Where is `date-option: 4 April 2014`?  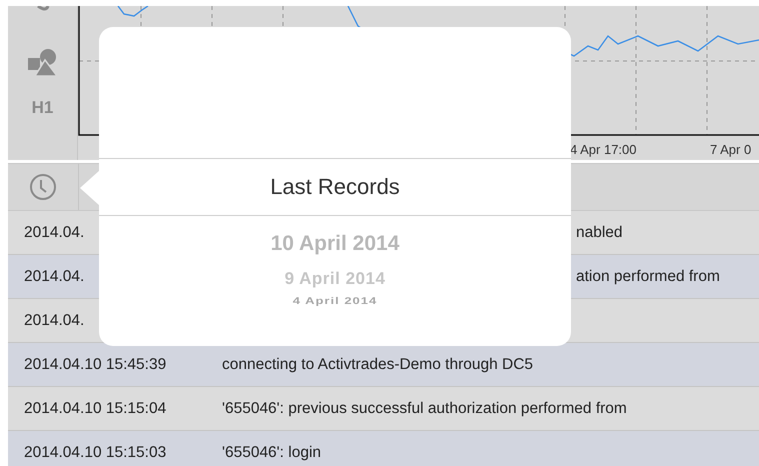 date-option: 4 April 2014 is located at coordinates (335, 301).